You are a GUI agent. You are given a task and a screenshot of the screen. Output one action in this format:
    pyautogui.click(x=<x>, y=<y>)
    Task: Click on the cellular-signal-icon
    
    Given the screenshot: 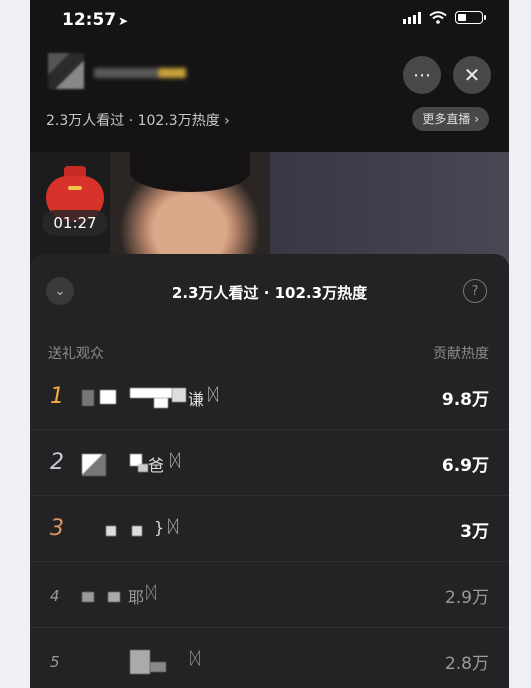 What is the action you would take?
    pyautogui.click(x=412, y=17)
    